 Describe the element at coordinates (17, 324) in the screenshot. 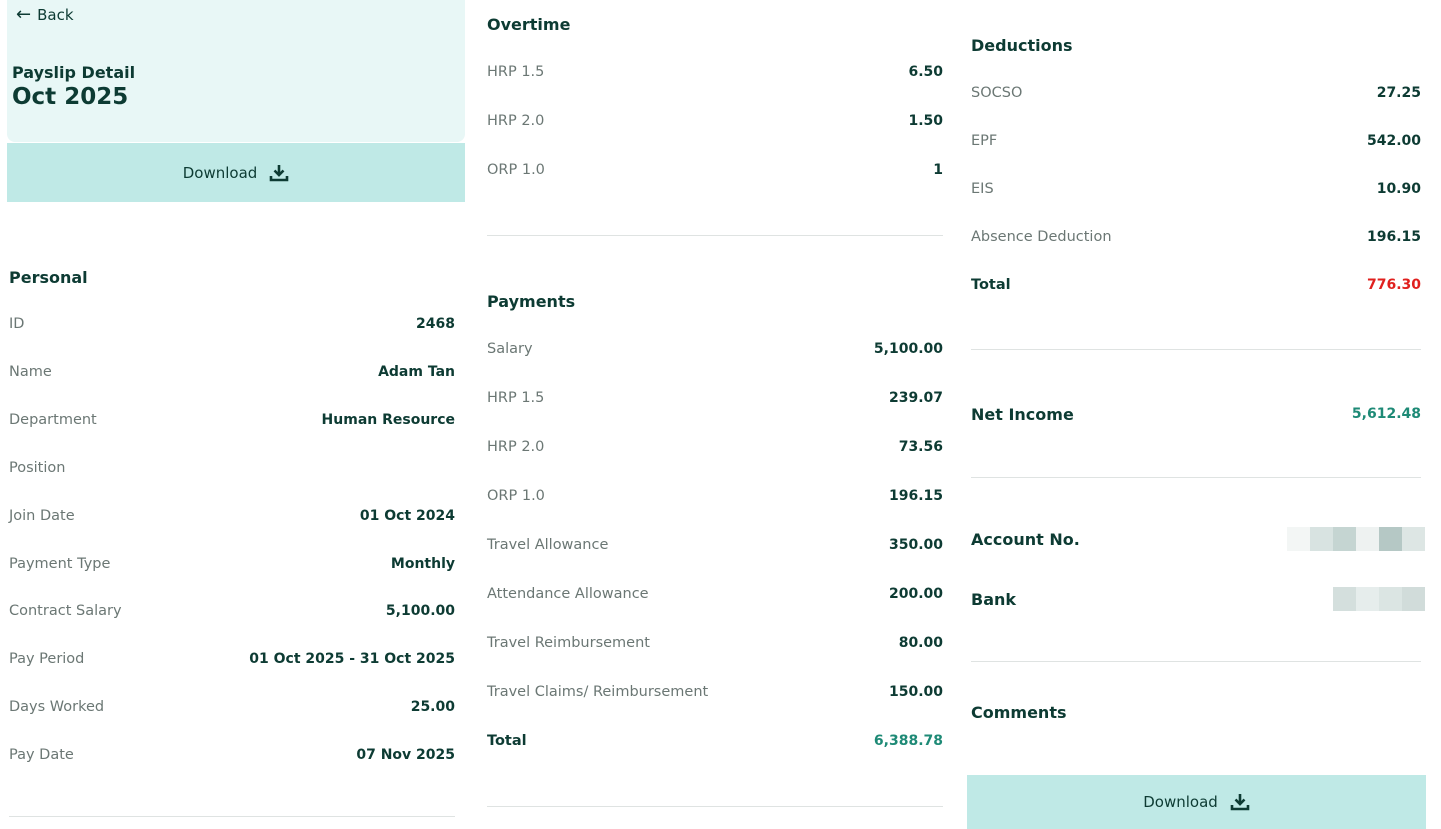

I see `personal-row-label: ID` at that location.